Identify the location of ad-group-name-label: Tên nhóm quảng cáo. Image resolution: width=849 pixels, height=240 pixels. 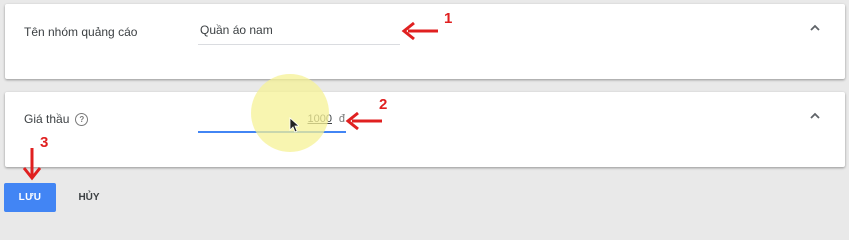
(81, 32).